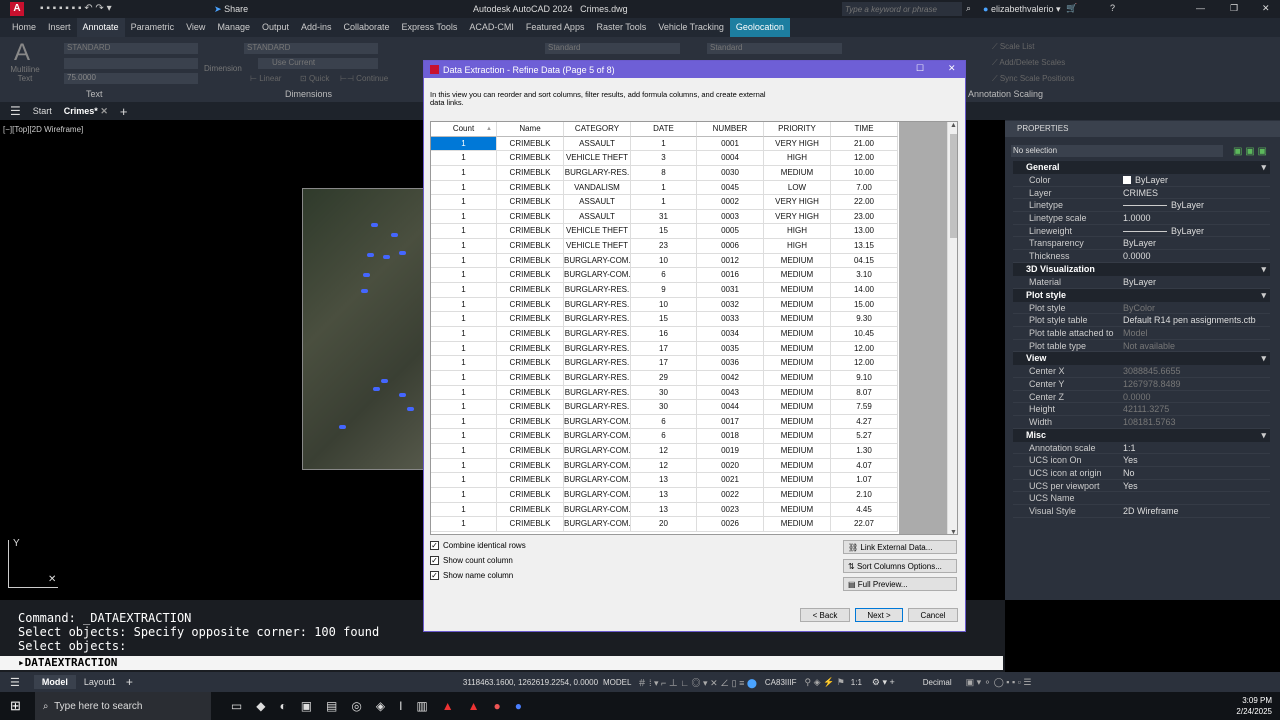 Image resolution: width=1280 pixels, height=720 pixels. What do you see at coordinates (664, 173) in the screenshot?
I see `table-cell-date: 8` at bounding box center [664, 173].